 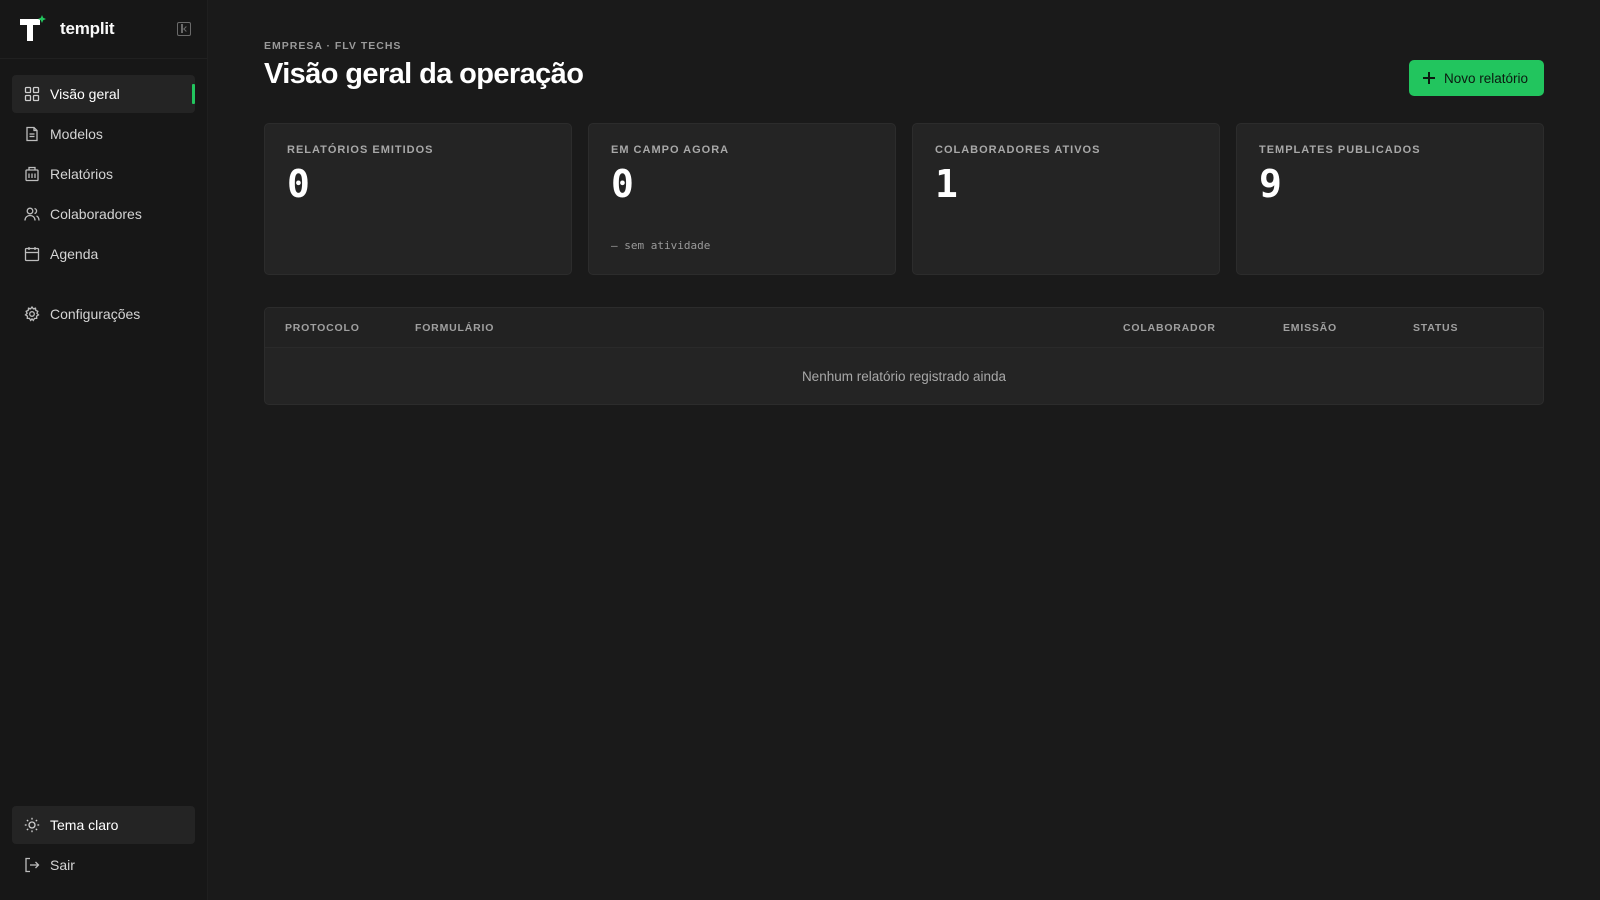 I want to click on stat-card-em-campo-agora: EM CAMPO AGORA 0 — sem atividade, so click(x=742, y=199).